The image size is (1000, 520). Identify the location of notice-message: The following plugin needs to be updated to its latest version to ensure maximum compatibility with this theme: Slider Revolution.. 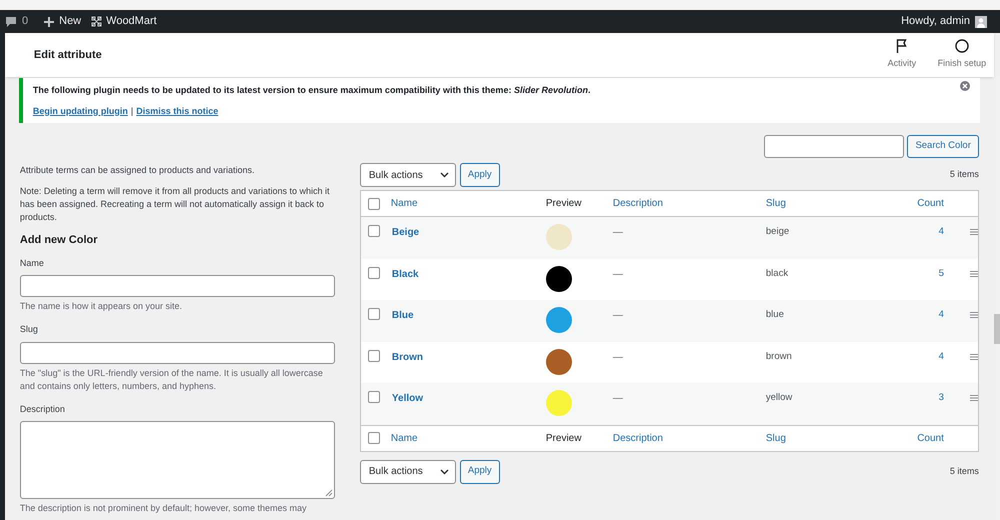
(311, 90).